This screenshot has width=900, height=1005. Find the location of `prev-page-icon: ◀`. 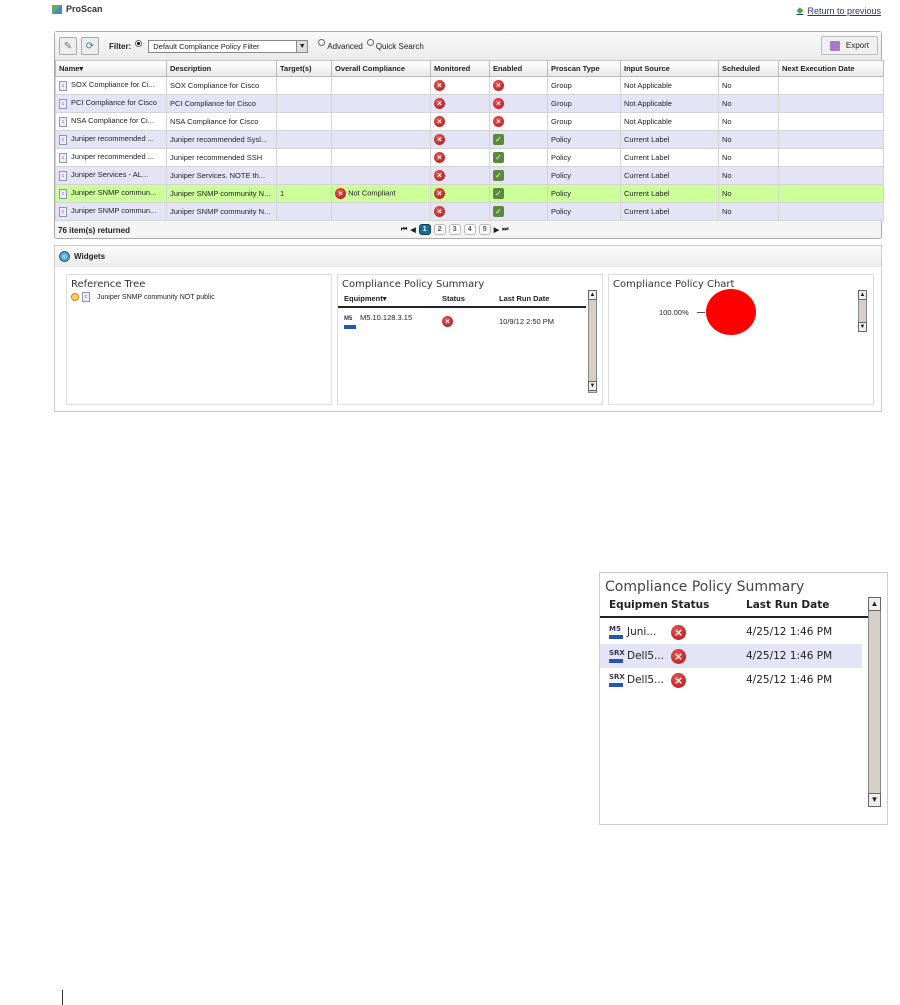

prev-page-icon: ◀ is located at coordinates (412, 230).